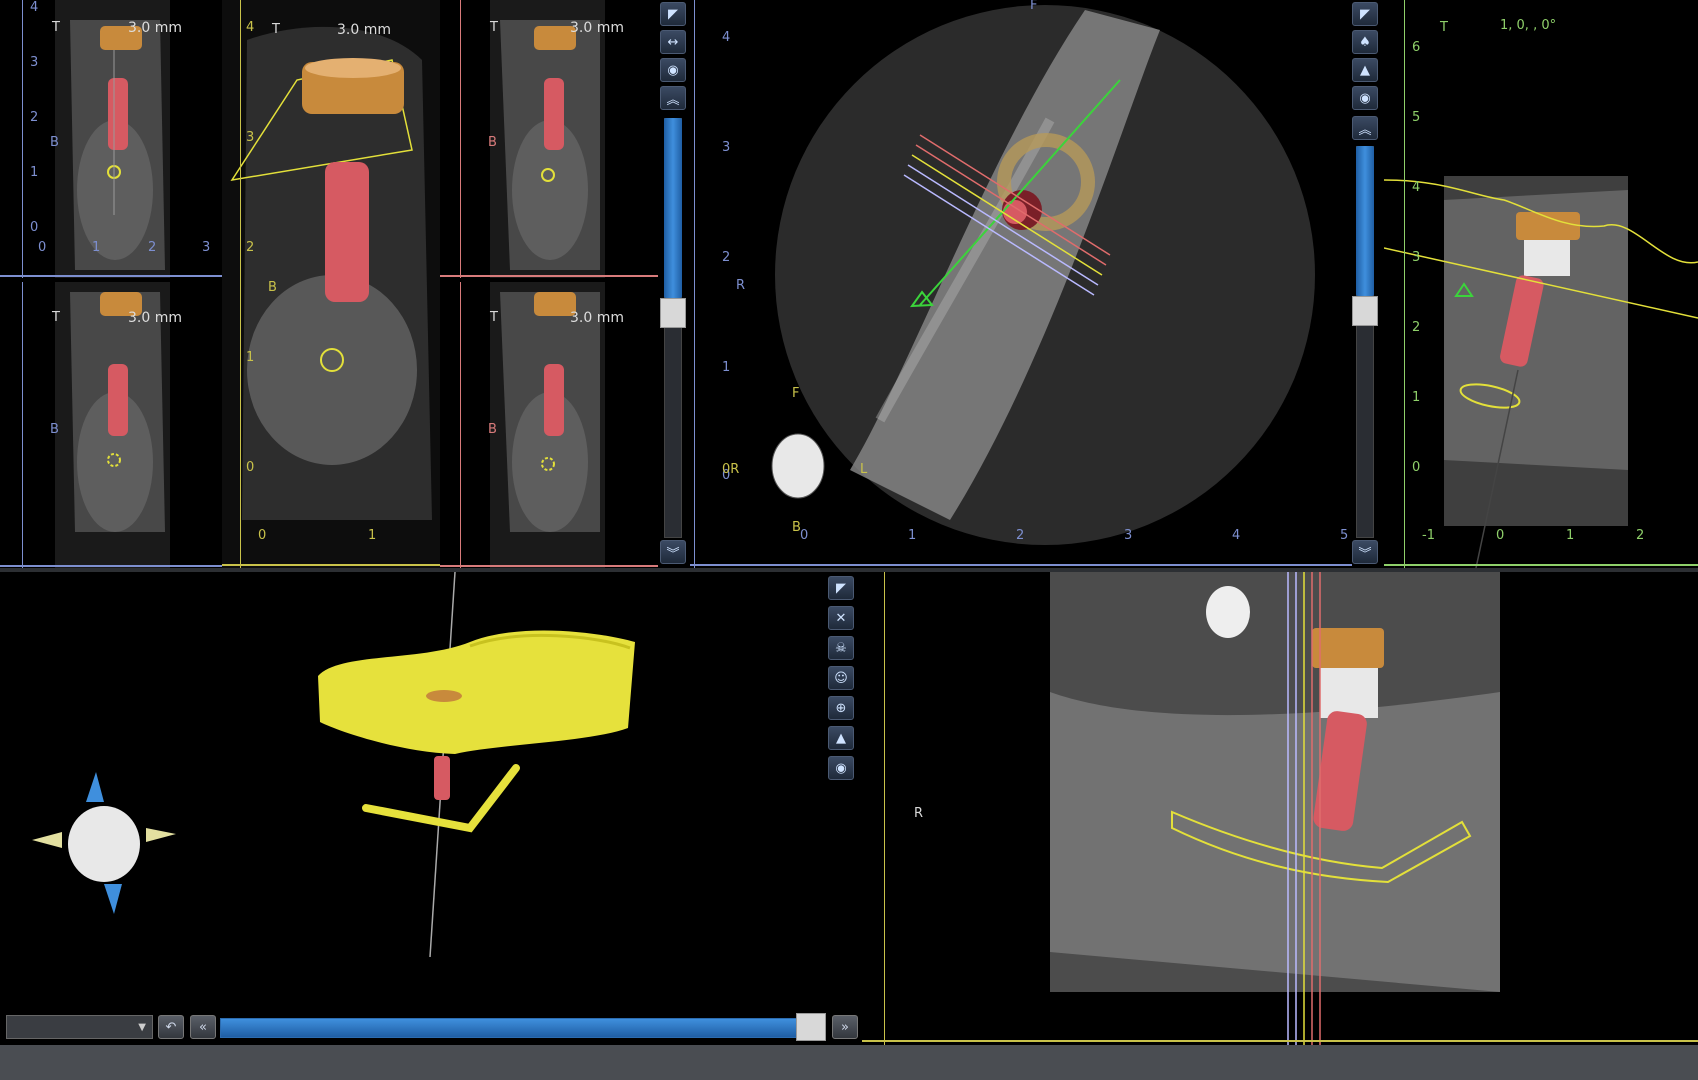  Describe the element at coordinates (919, 813) in the screenshot. I see `side-label: R` at that location.